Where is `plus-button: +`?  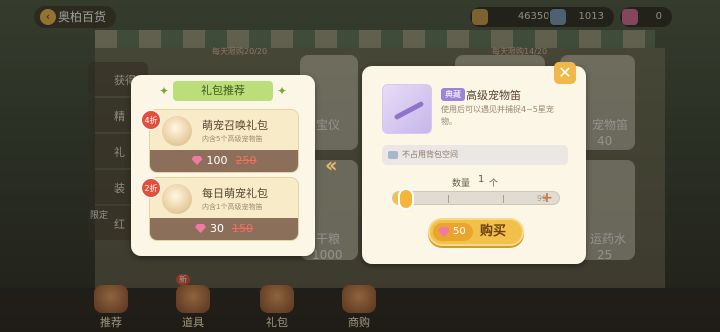 plus-button: + is located at coordinates (547, 198).